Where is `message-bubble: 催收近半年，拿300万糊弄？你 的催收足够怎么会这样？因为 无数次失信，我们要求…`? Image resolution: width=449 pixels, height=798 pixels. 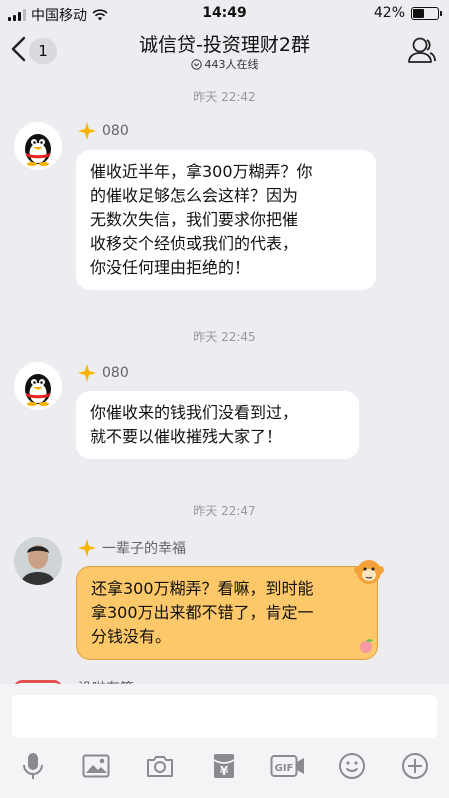 message-bubble: 催收近半年，拿300万糊弄？你 的催收足够怎么会这样？因为 无数次失信，我们要求… is located at coordinates (226, 220).